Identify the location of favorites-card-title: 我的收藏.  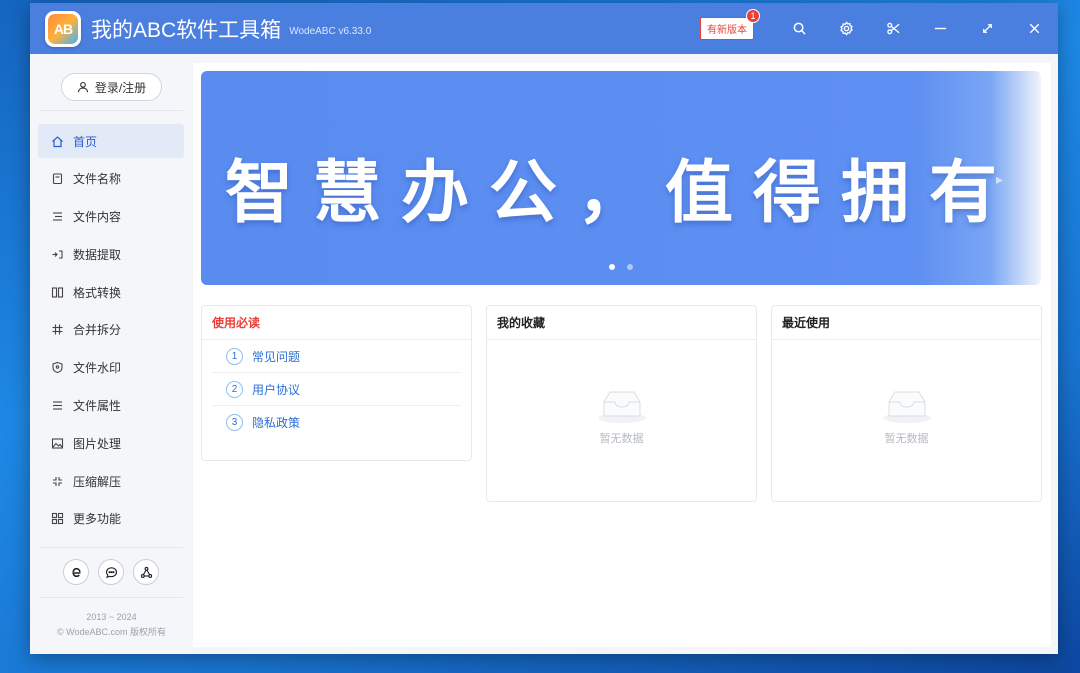
(621, 323).